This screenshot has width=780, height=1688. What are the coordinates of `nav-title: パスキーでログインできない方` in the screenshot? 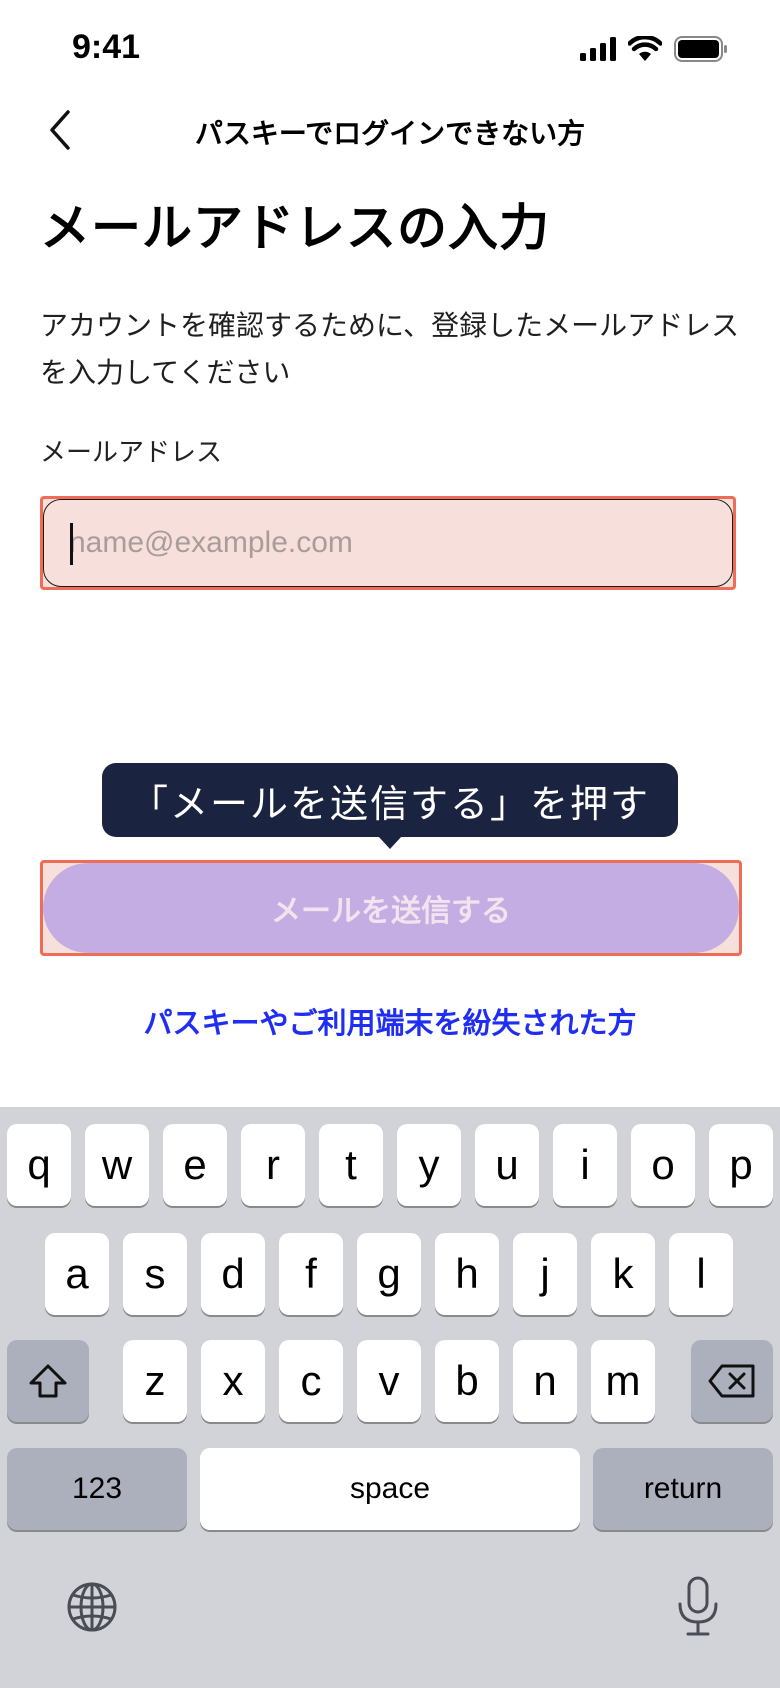 It's located at (390, 133).